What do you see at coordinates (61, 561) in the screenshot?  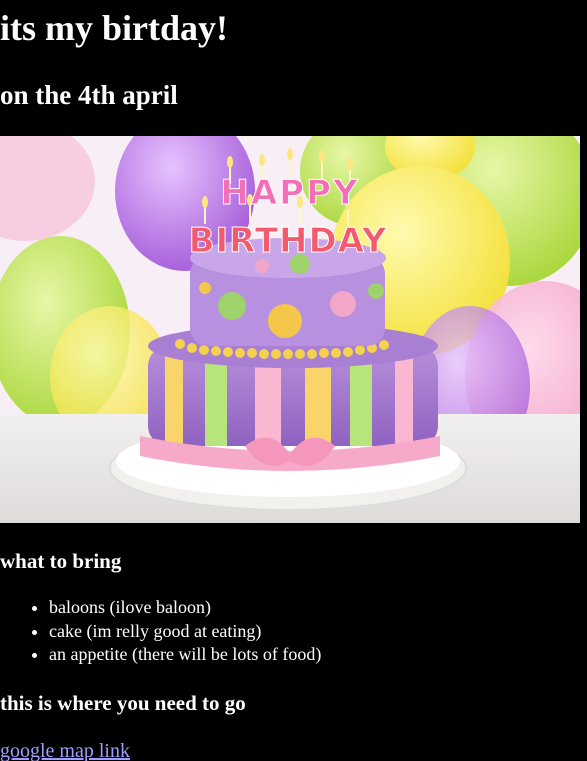 I see `what-to-bring-heading: what to bring` at bounding box center [61, 561].